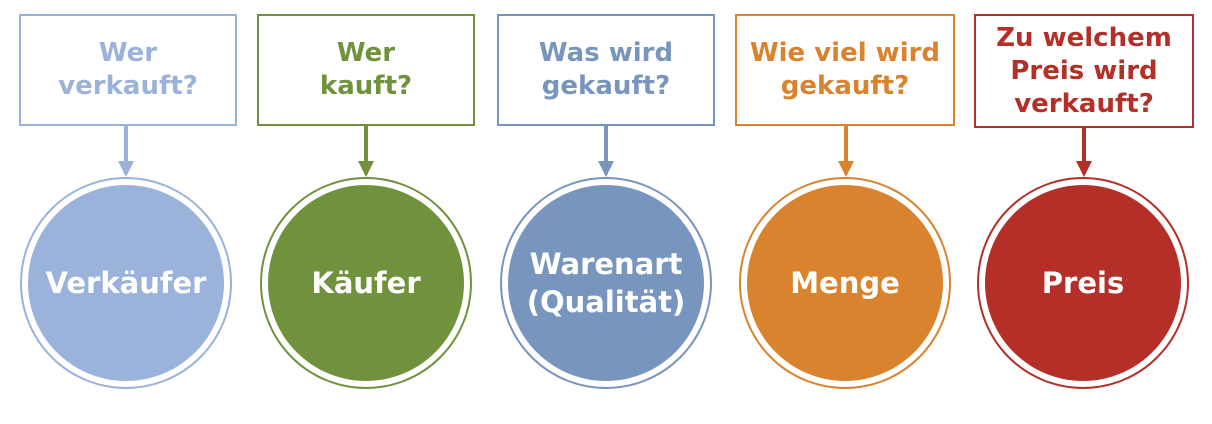 This screenshot has height=424, width=1212. Describe the element at coordinates (606, 283) in the screenshot. I see `circle-goods-type: Warenart (Qualität)` at that location.